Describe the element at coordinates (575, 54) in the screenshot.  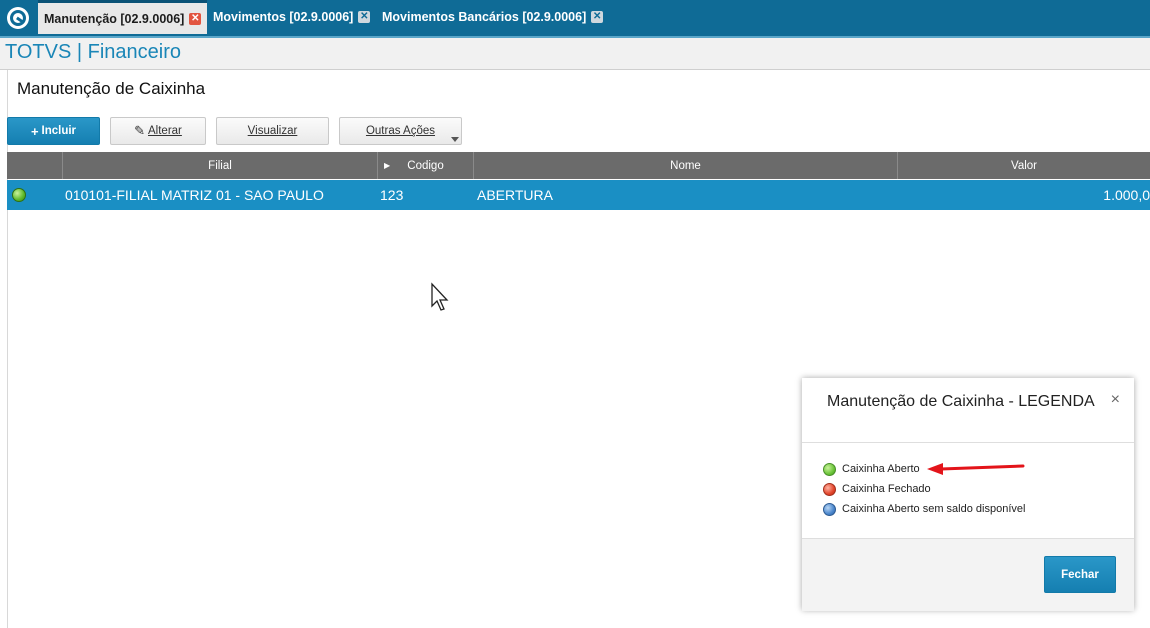
I see `module-header: TOTVS | Financeiro` at that location.